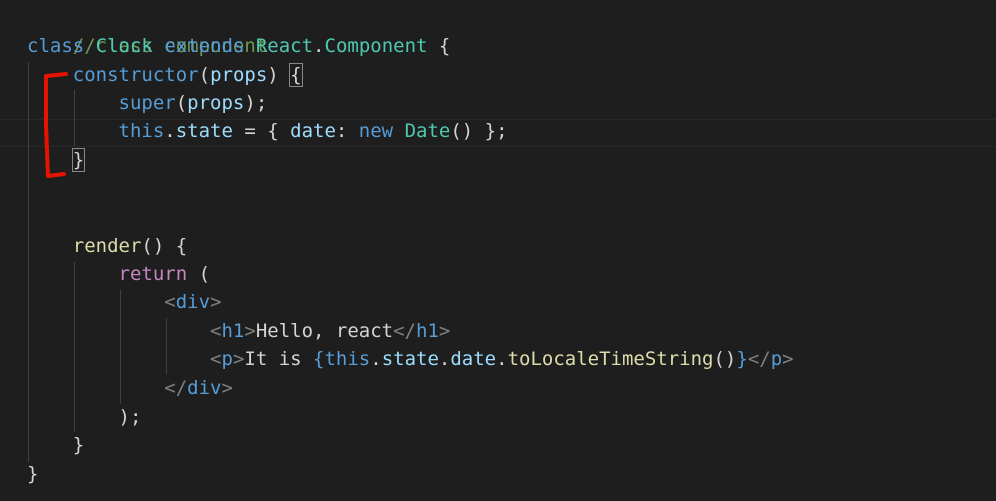 The image size is (996, 501). I want to click on code-line-2: class Clock extends React.Component {, so click(238, 46).